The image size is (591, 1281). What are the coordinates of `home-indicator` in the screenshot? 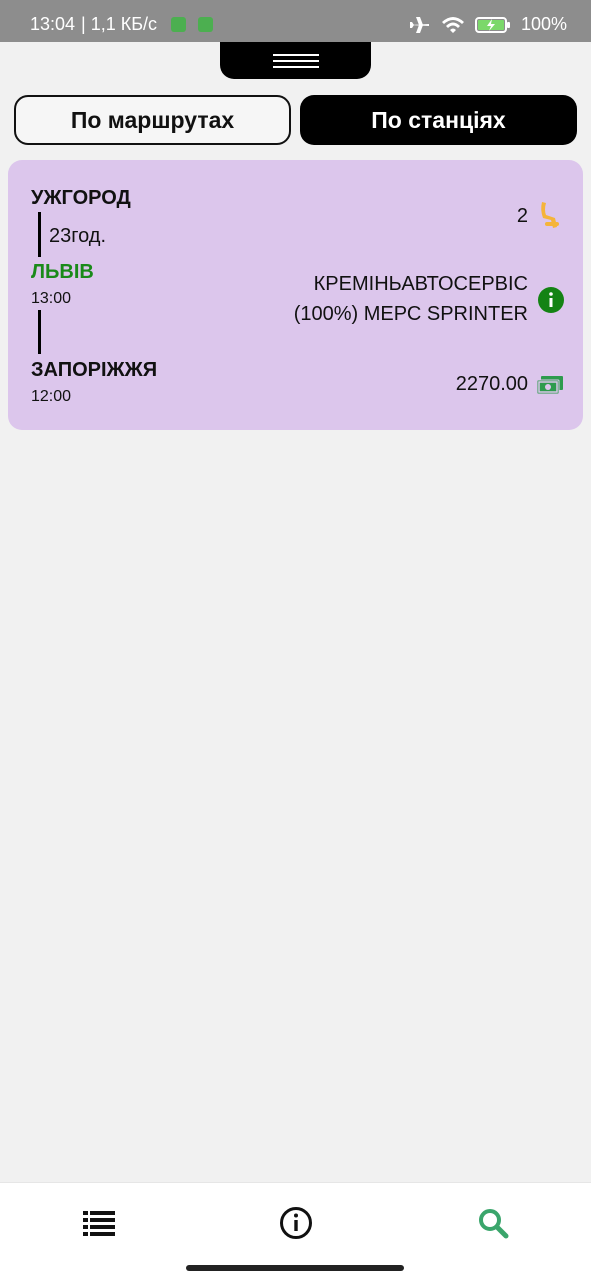 It's located at (295, 1268).